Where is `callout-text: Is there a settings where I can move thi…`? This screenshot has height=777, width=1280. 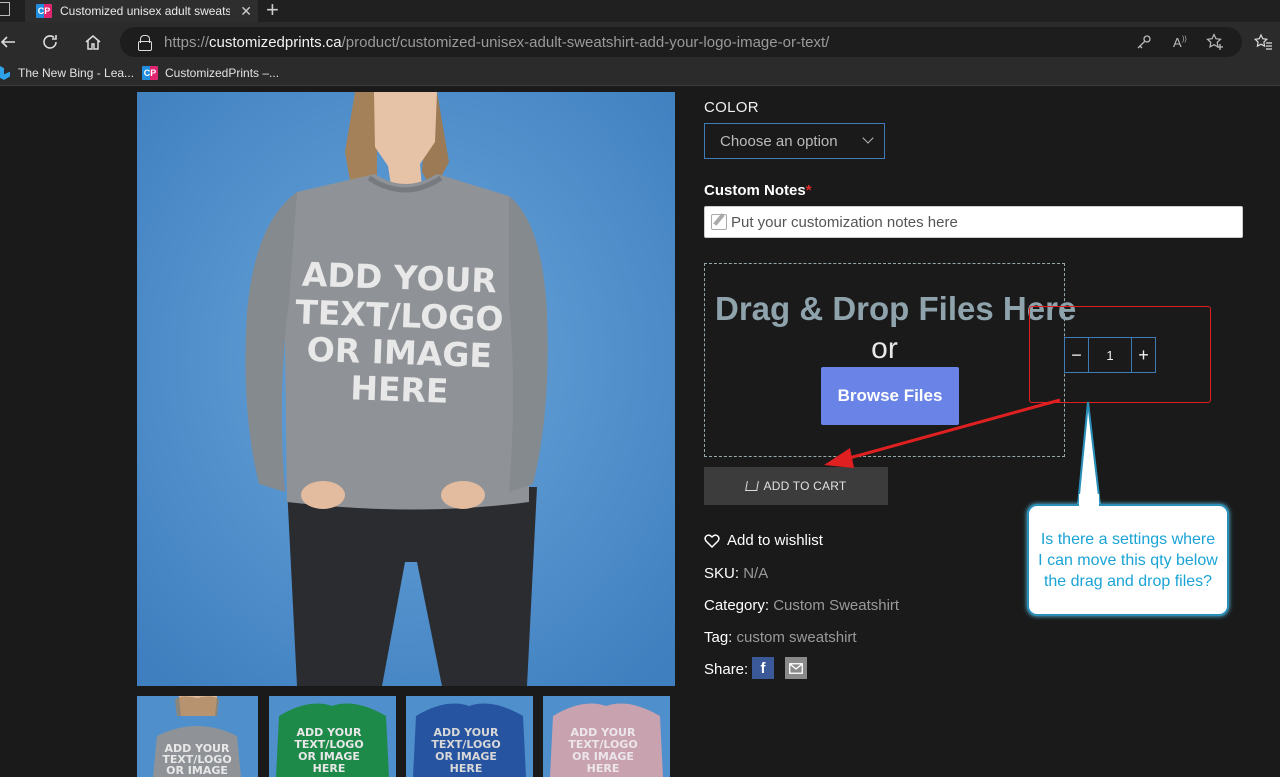
callout-text: Is there a settings where I can move thi… is located at coordinates (1128, 560).